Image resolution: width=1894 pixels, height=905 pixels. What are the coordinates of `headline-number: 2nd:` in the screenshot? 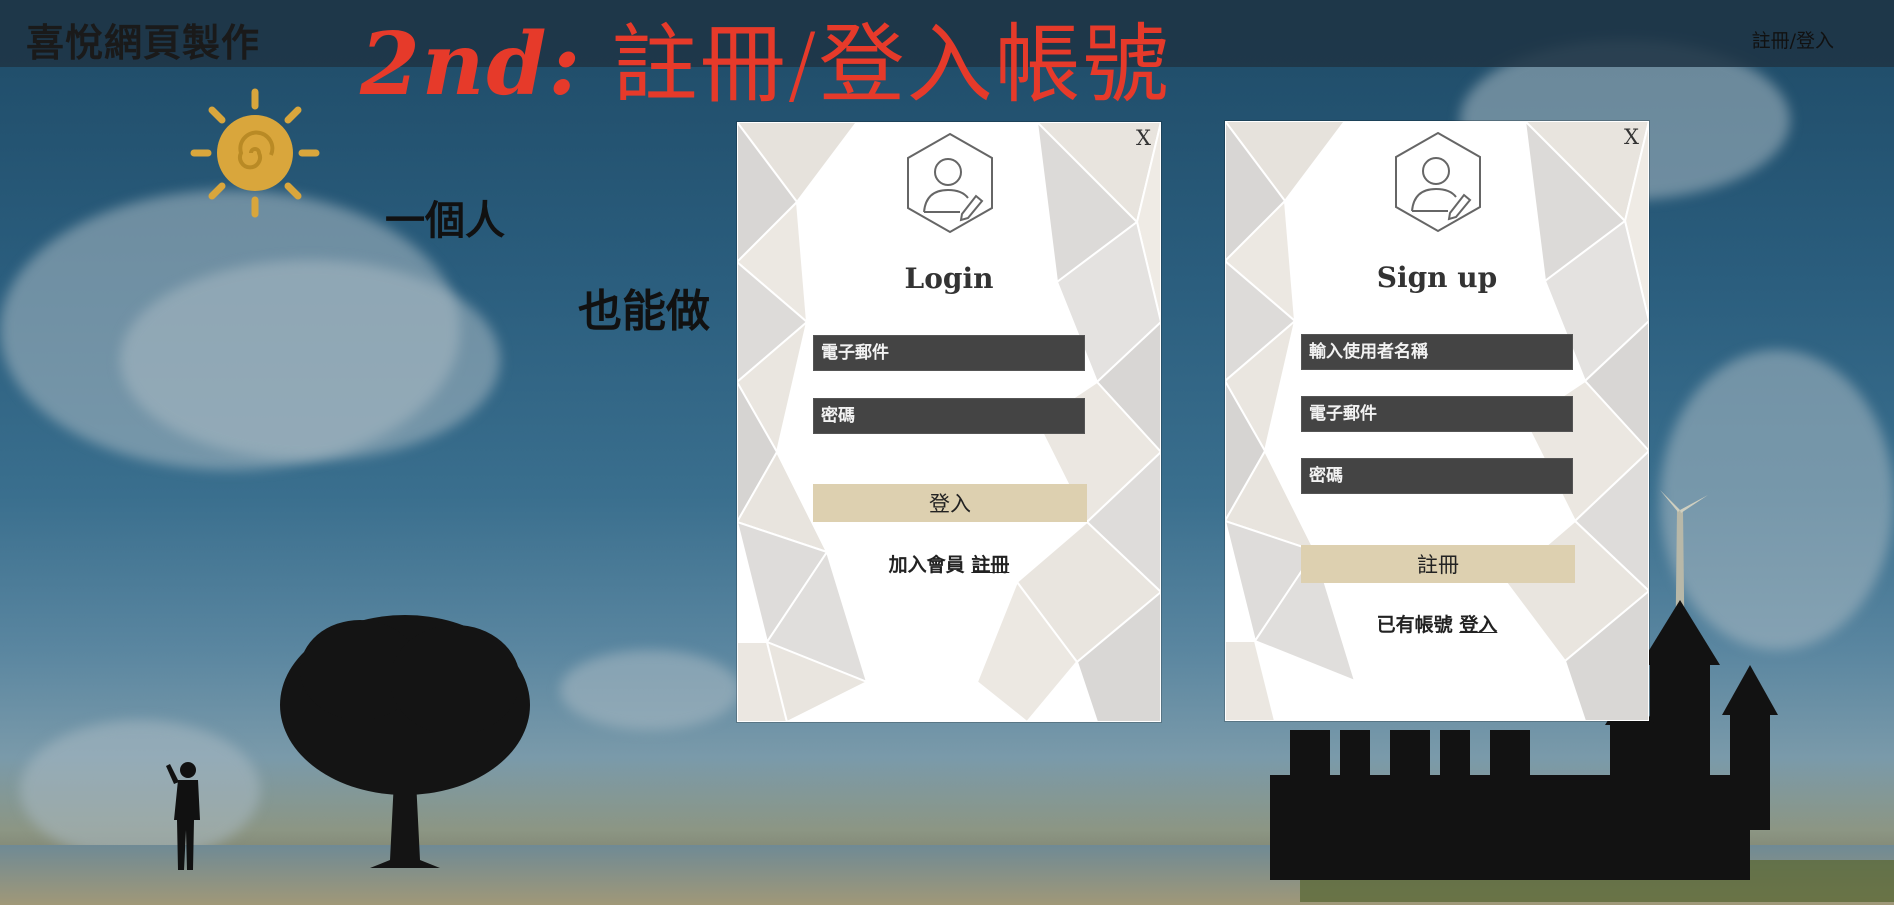 It's located at (471, 64).